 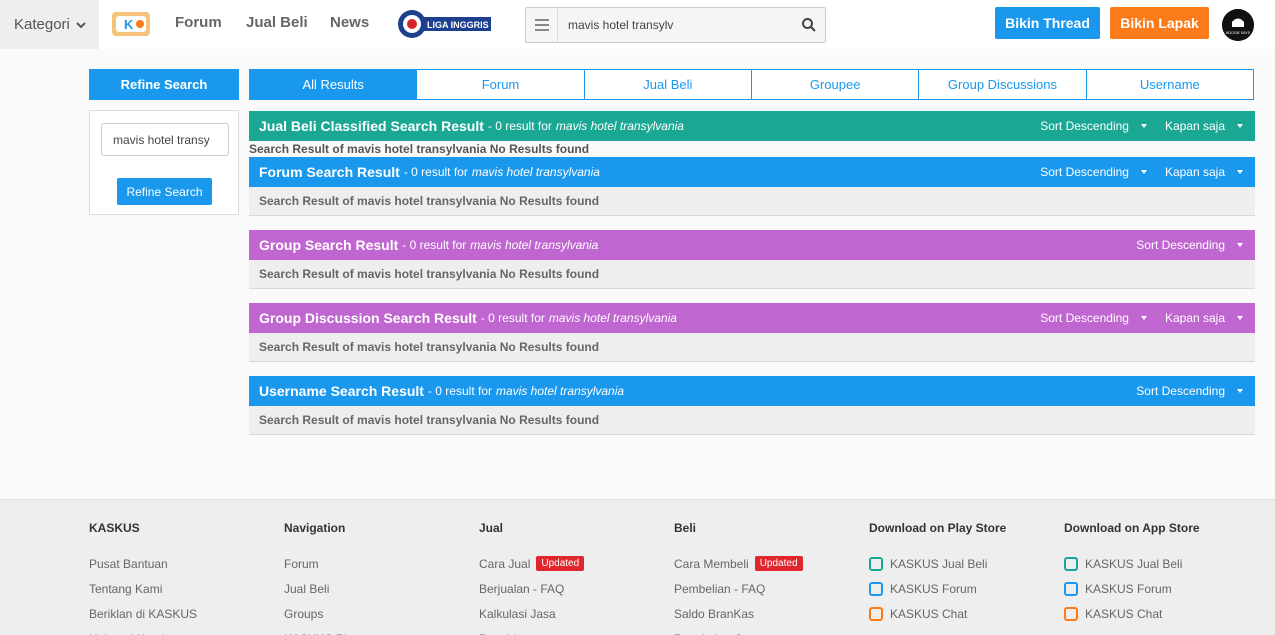 I want to click on username-result-count: - 0 result for, so click(x=459, y=391).